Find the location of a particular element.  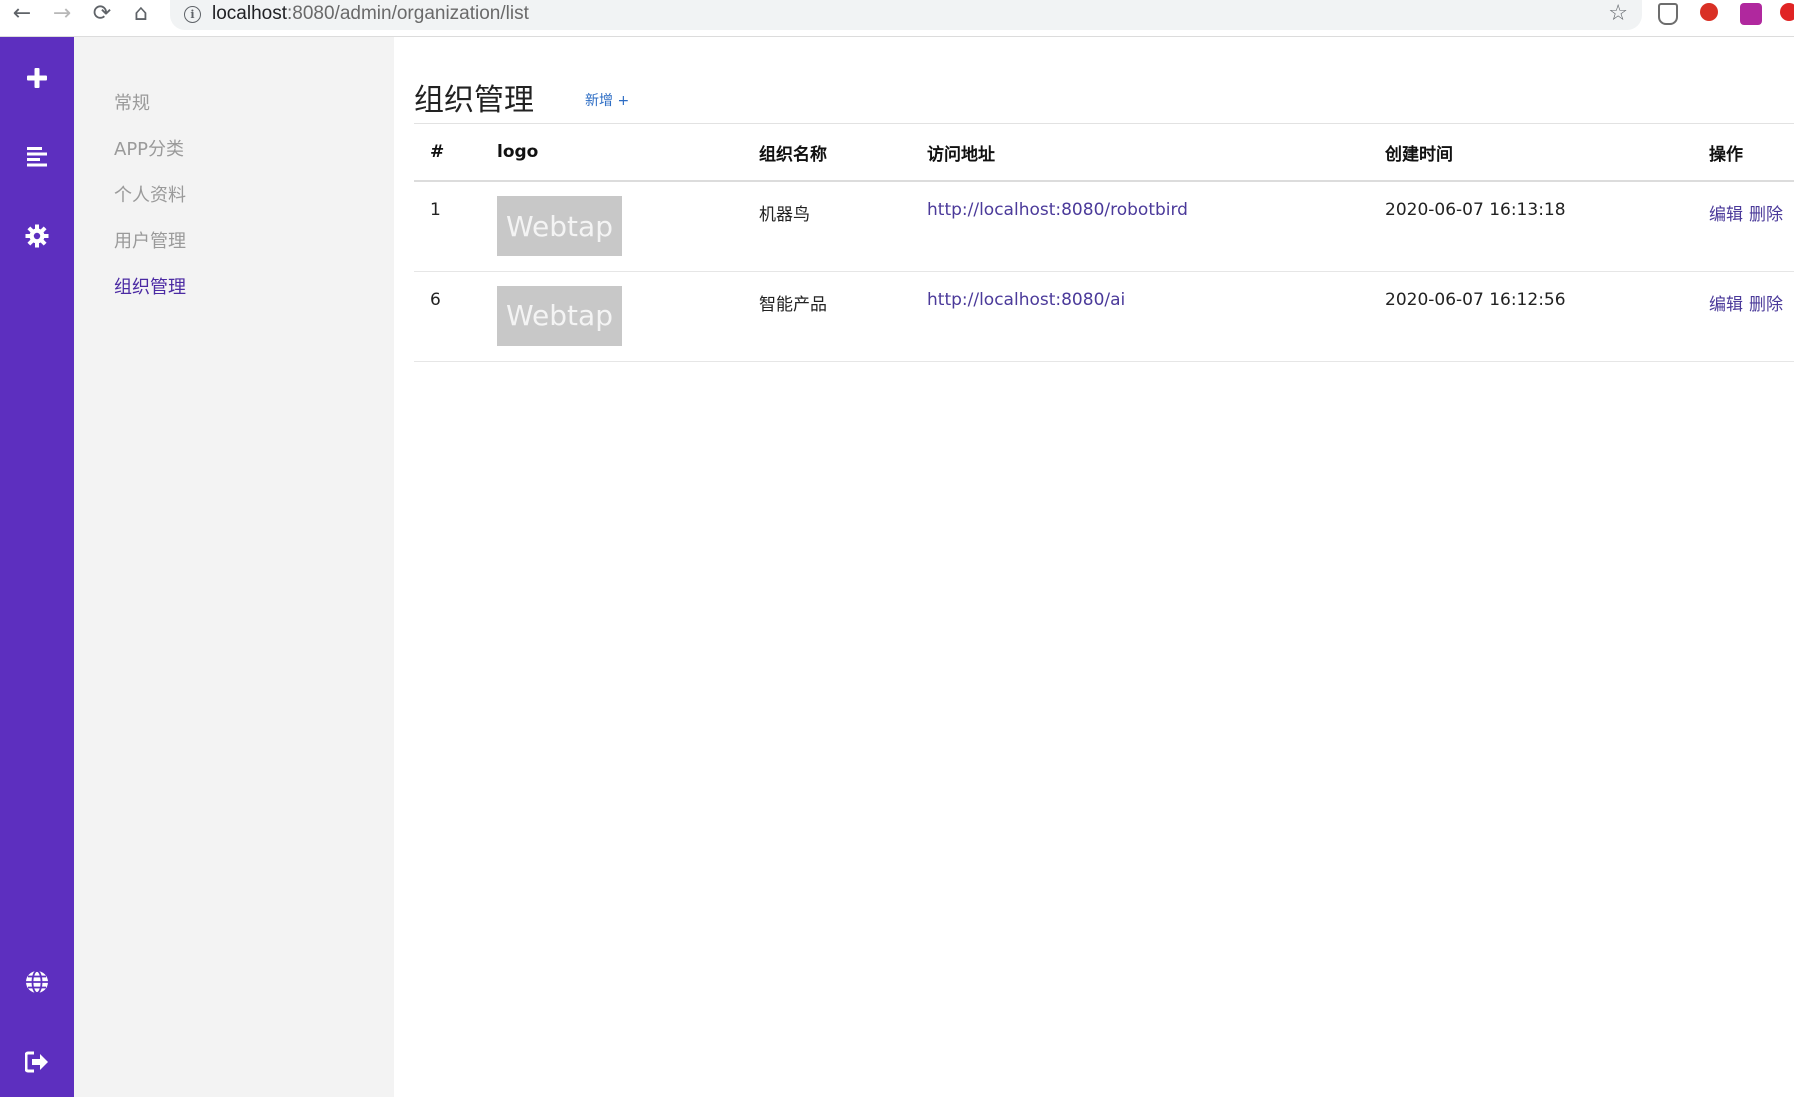

add-organization-button: 新增 + is located at coordinates (607, 100).